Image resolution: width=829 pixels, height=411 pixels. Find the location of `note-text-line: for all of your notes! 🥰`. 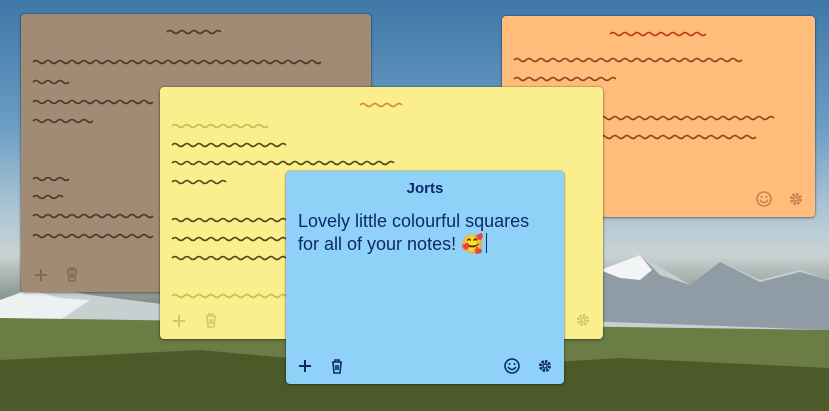

note-text-line: for all of your notes! 🥰 is located at coordinates (428, 244).